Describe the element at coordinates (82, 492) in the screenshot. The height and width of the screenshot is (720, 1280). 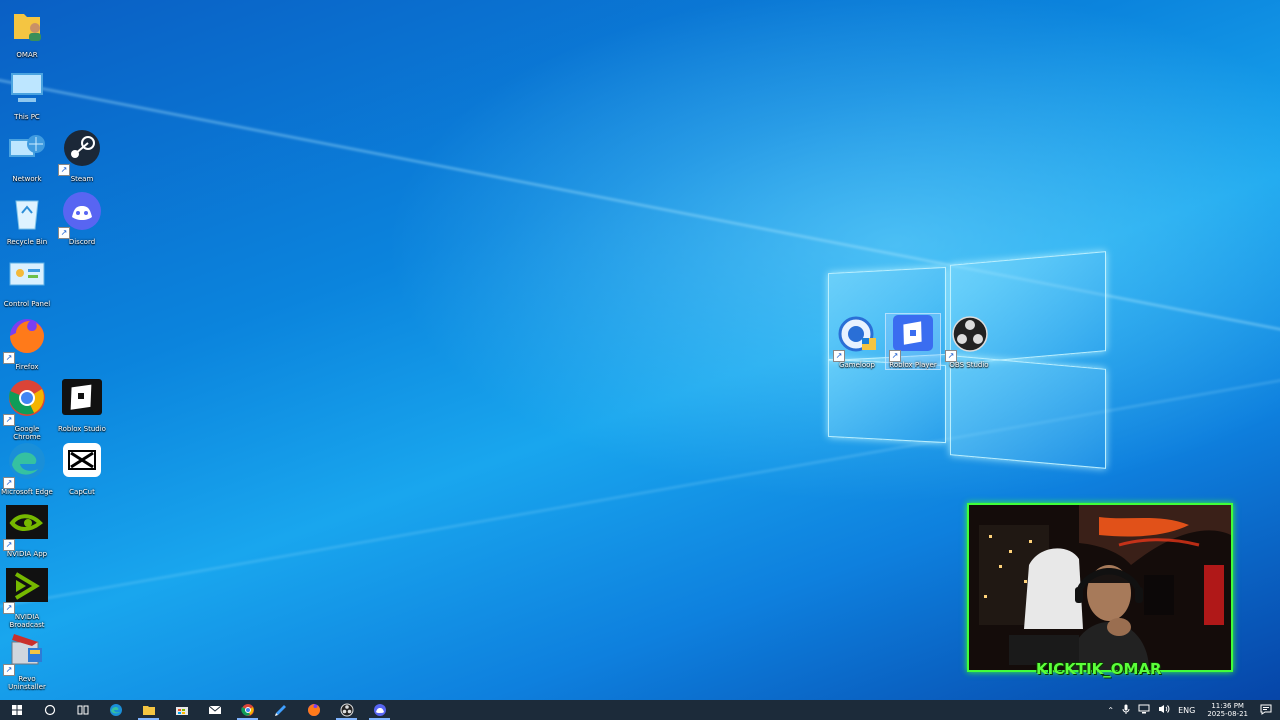
I see `icon-label: CapCut` at that location.